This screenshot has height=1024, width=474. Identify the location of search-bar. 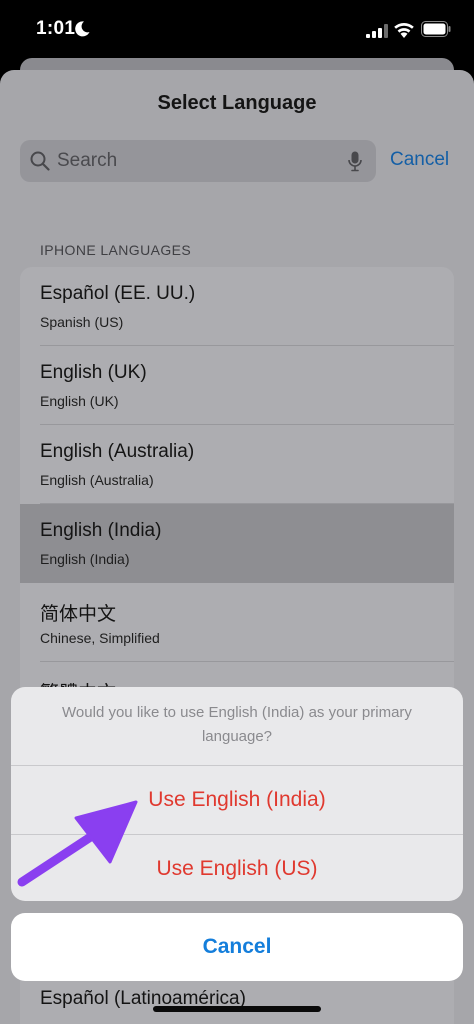
(198, 161).